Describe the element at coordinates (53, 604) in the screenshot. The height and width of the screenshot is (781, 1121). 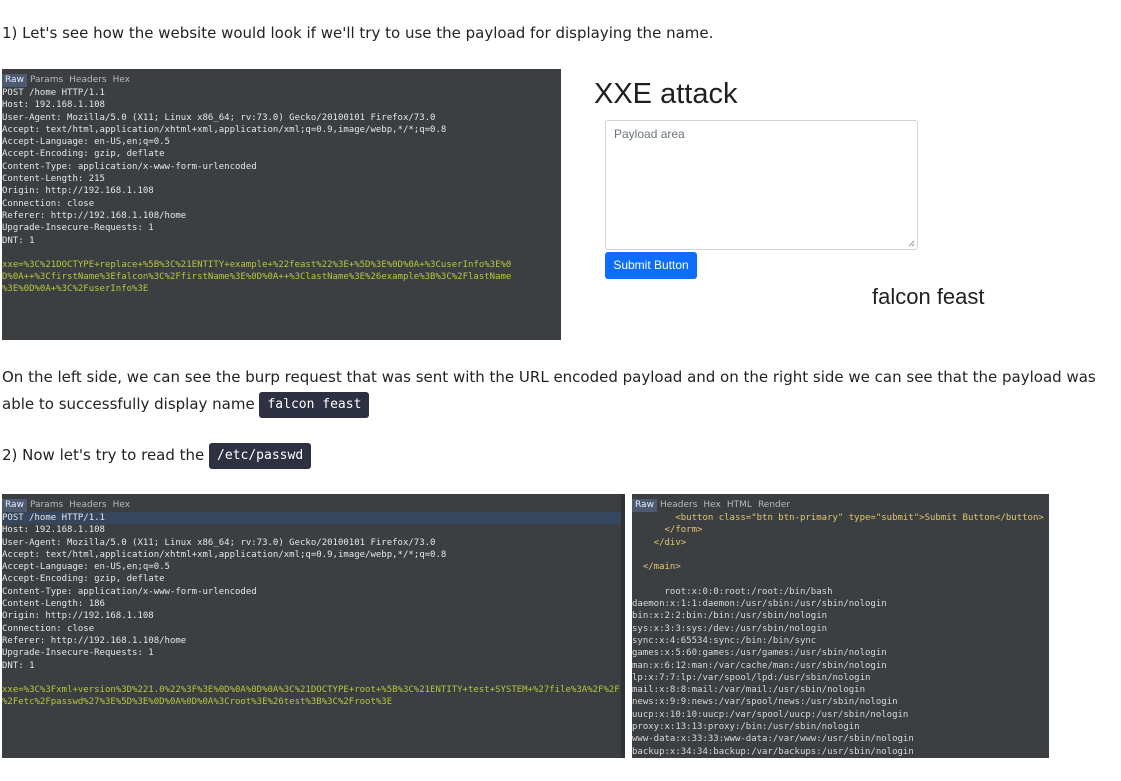
I see `request-line: Content-Length: 186` at that location.